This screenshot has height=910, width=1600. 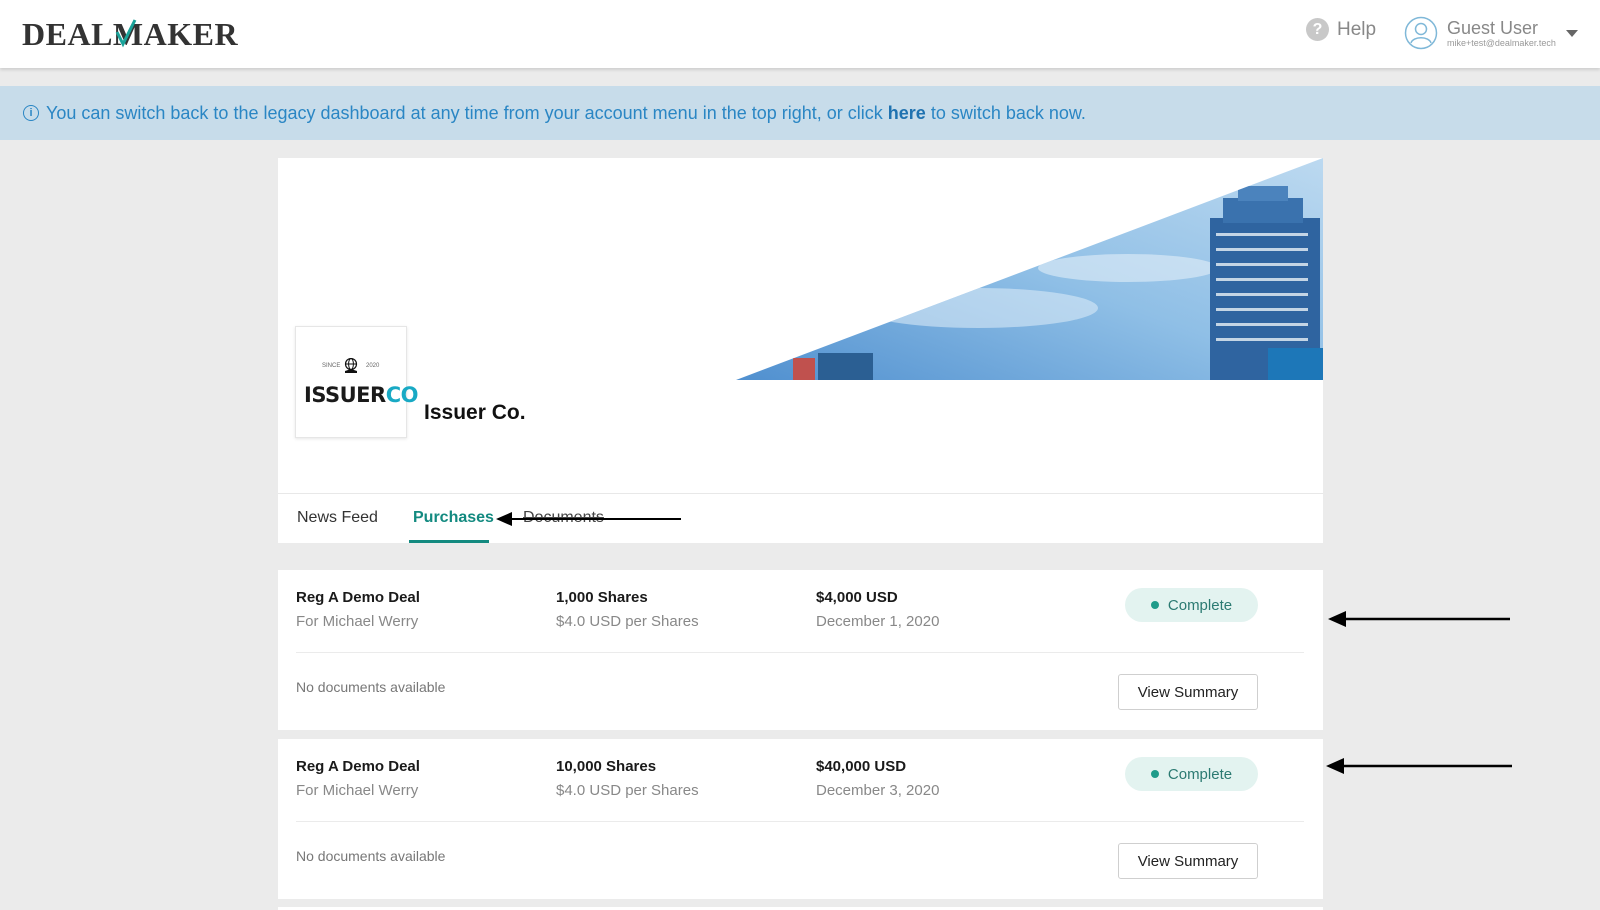 What do you see at coordinates (475, 412) in the screenshot?
I see `company-name: Issuer Co.` at bounding box center [475, 412].